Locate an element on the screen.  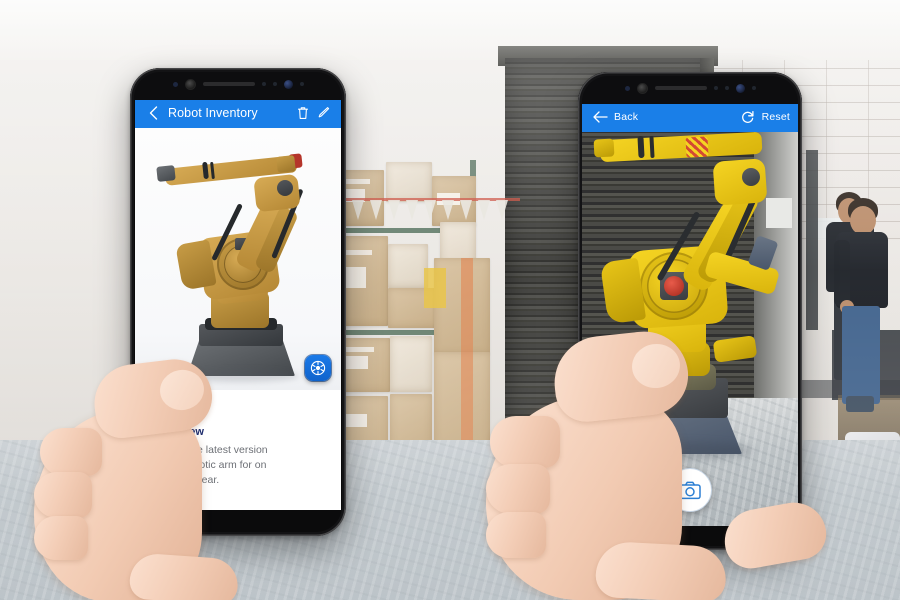
flag-bunting is located at coordinates (425, 216).